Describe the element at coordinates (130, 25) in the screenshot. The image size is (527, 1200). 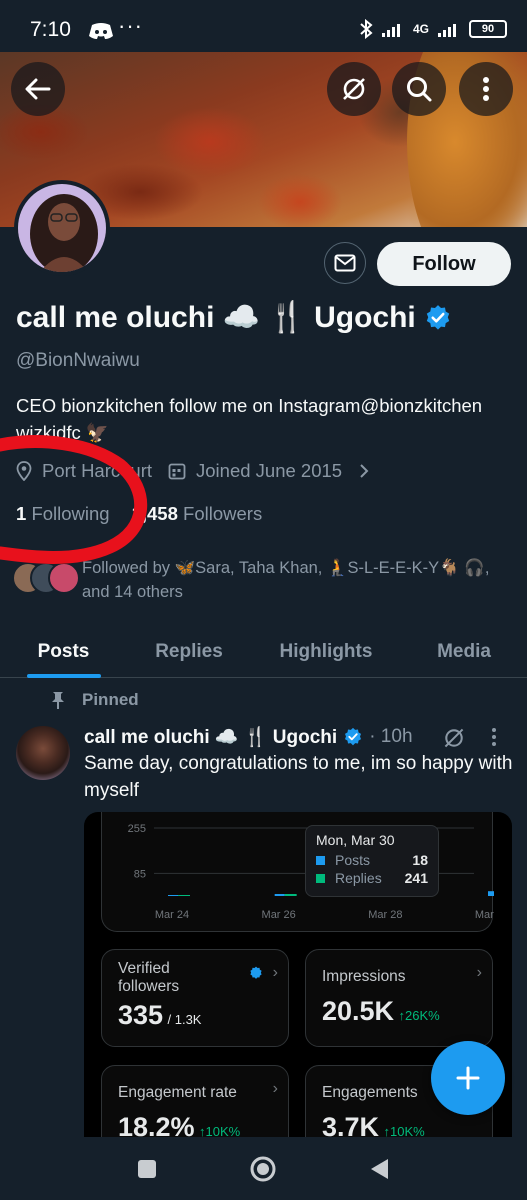
I see `status-more-dots: ···` at that location.